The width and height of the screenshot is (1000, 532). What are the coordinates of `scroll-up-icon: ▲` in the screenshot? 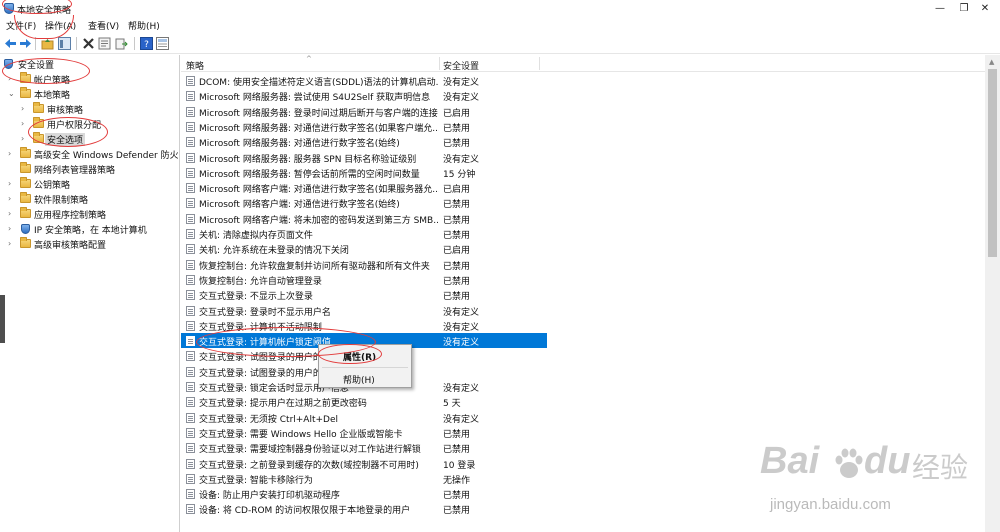 It's located at (991, 62).